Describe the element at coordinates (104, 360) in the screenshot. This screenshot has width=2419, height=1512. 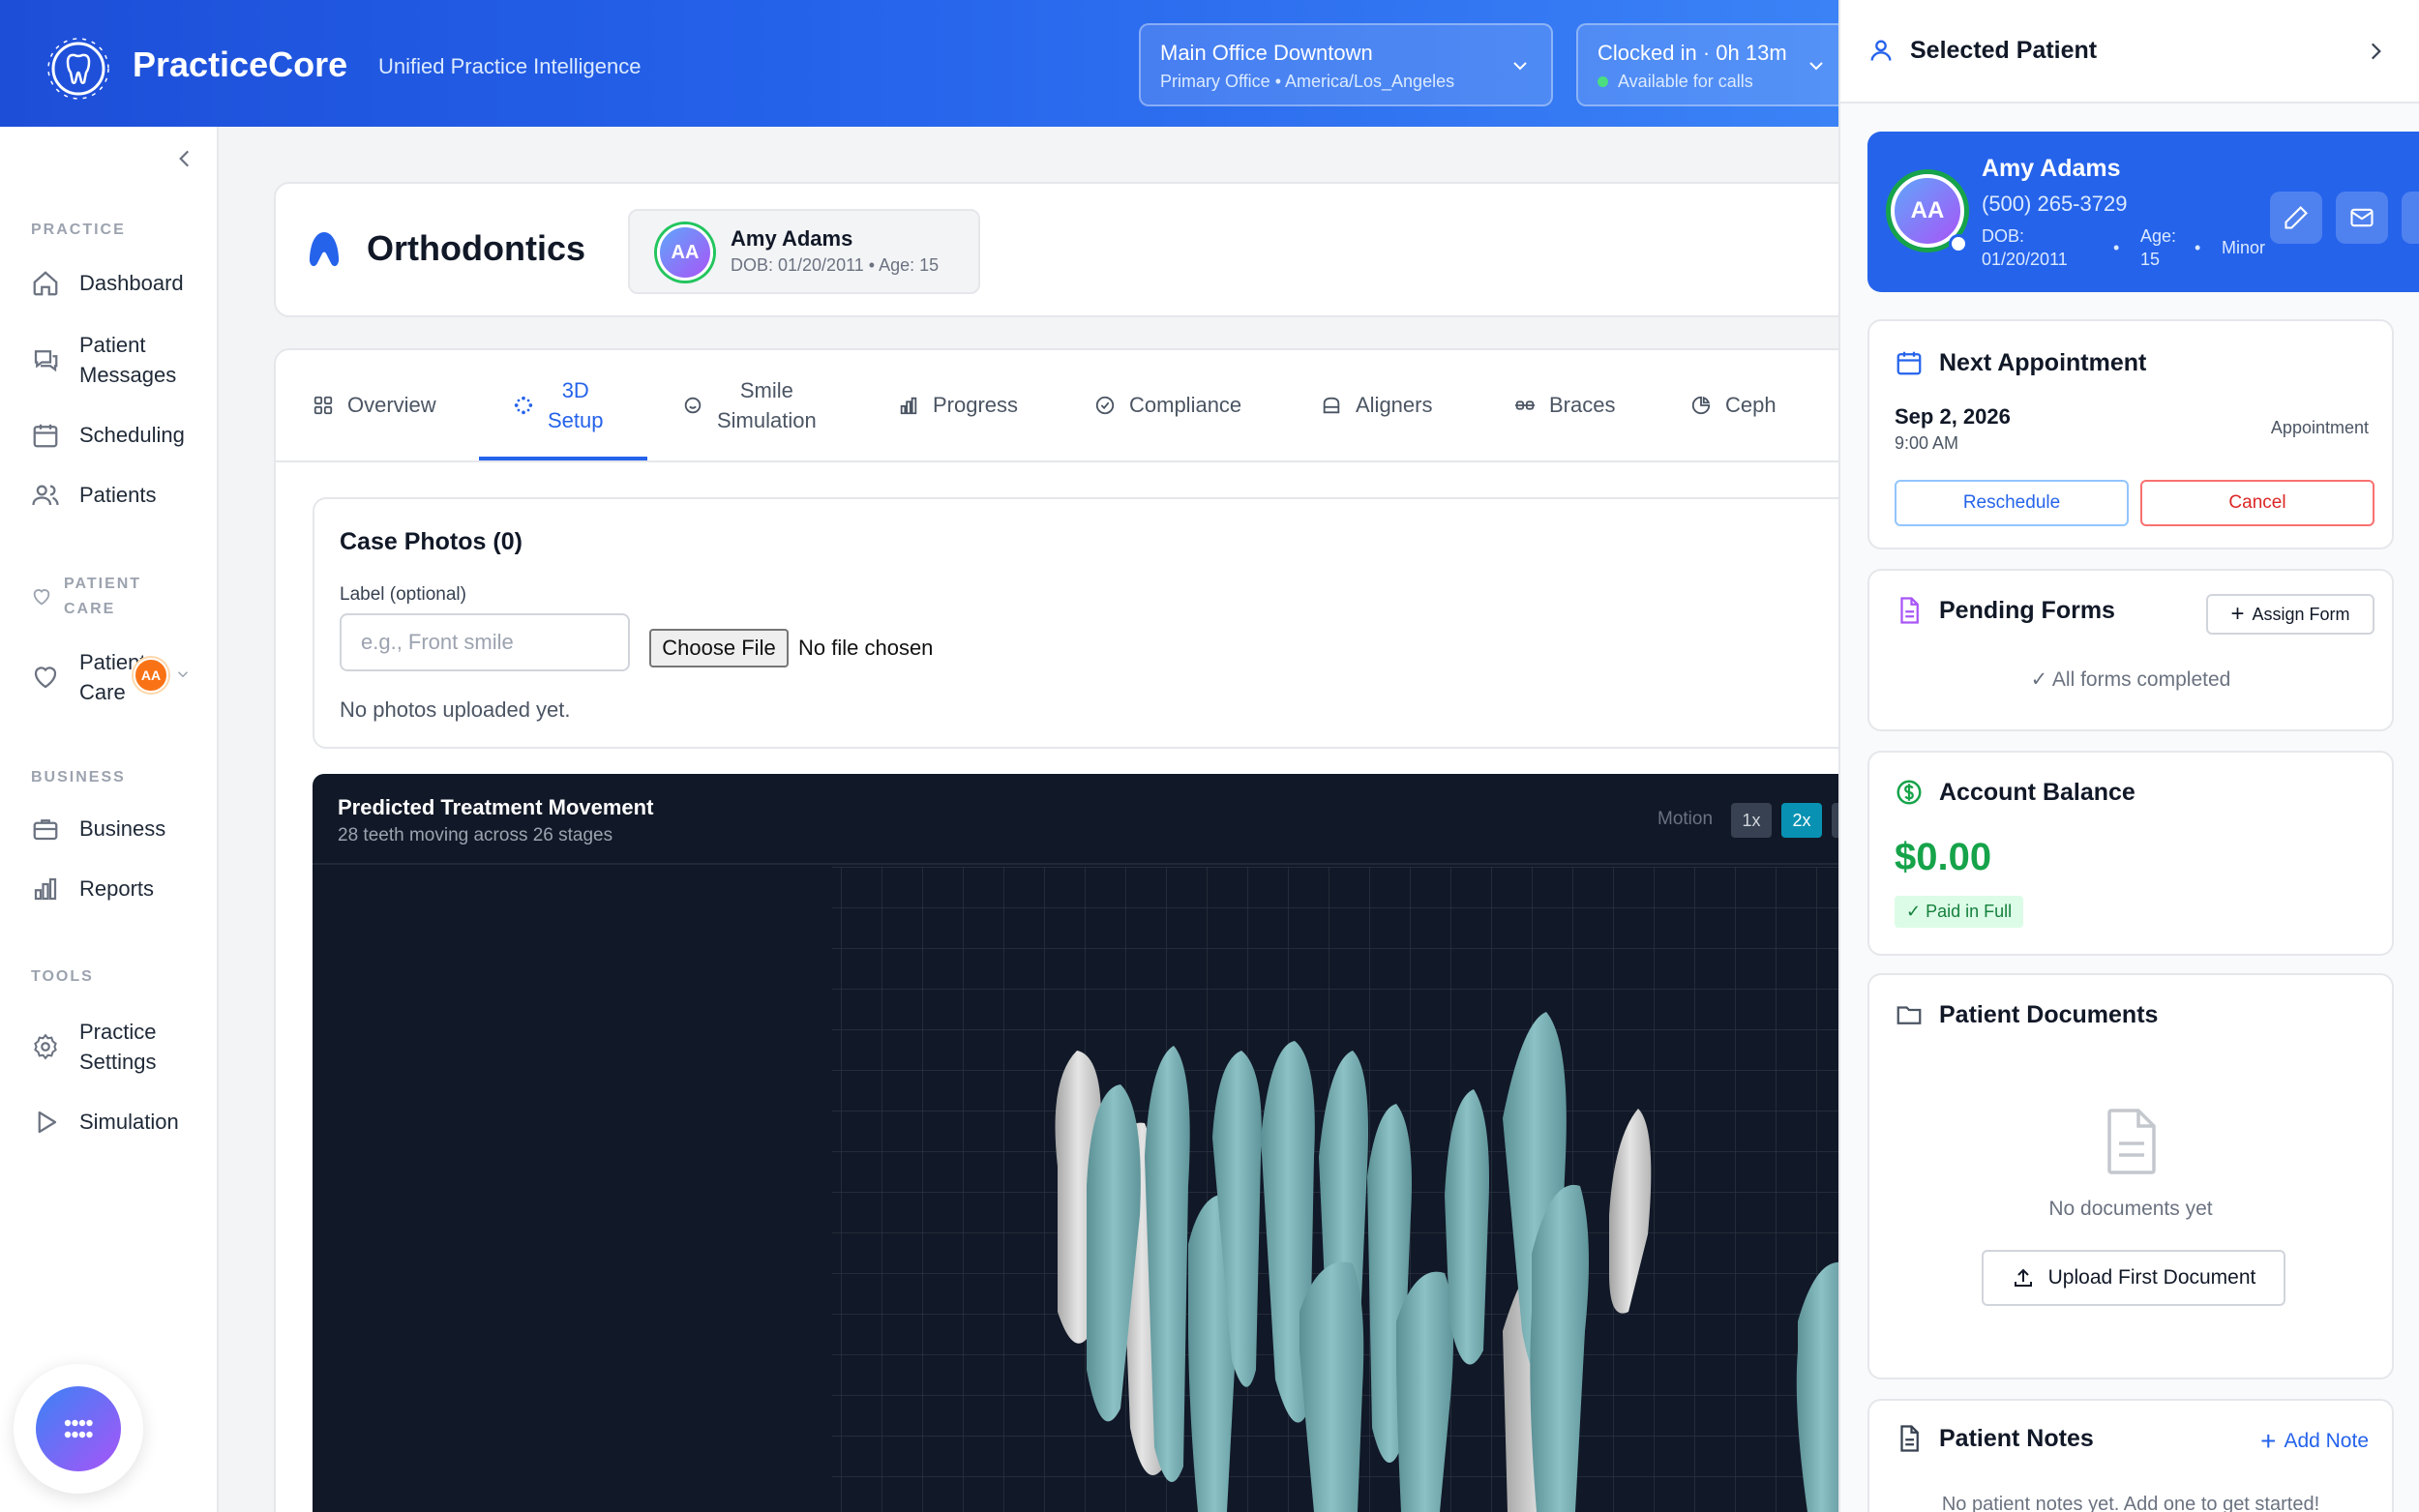
I see `sidebar-item-patient-messages: Patient Messages` at that location.